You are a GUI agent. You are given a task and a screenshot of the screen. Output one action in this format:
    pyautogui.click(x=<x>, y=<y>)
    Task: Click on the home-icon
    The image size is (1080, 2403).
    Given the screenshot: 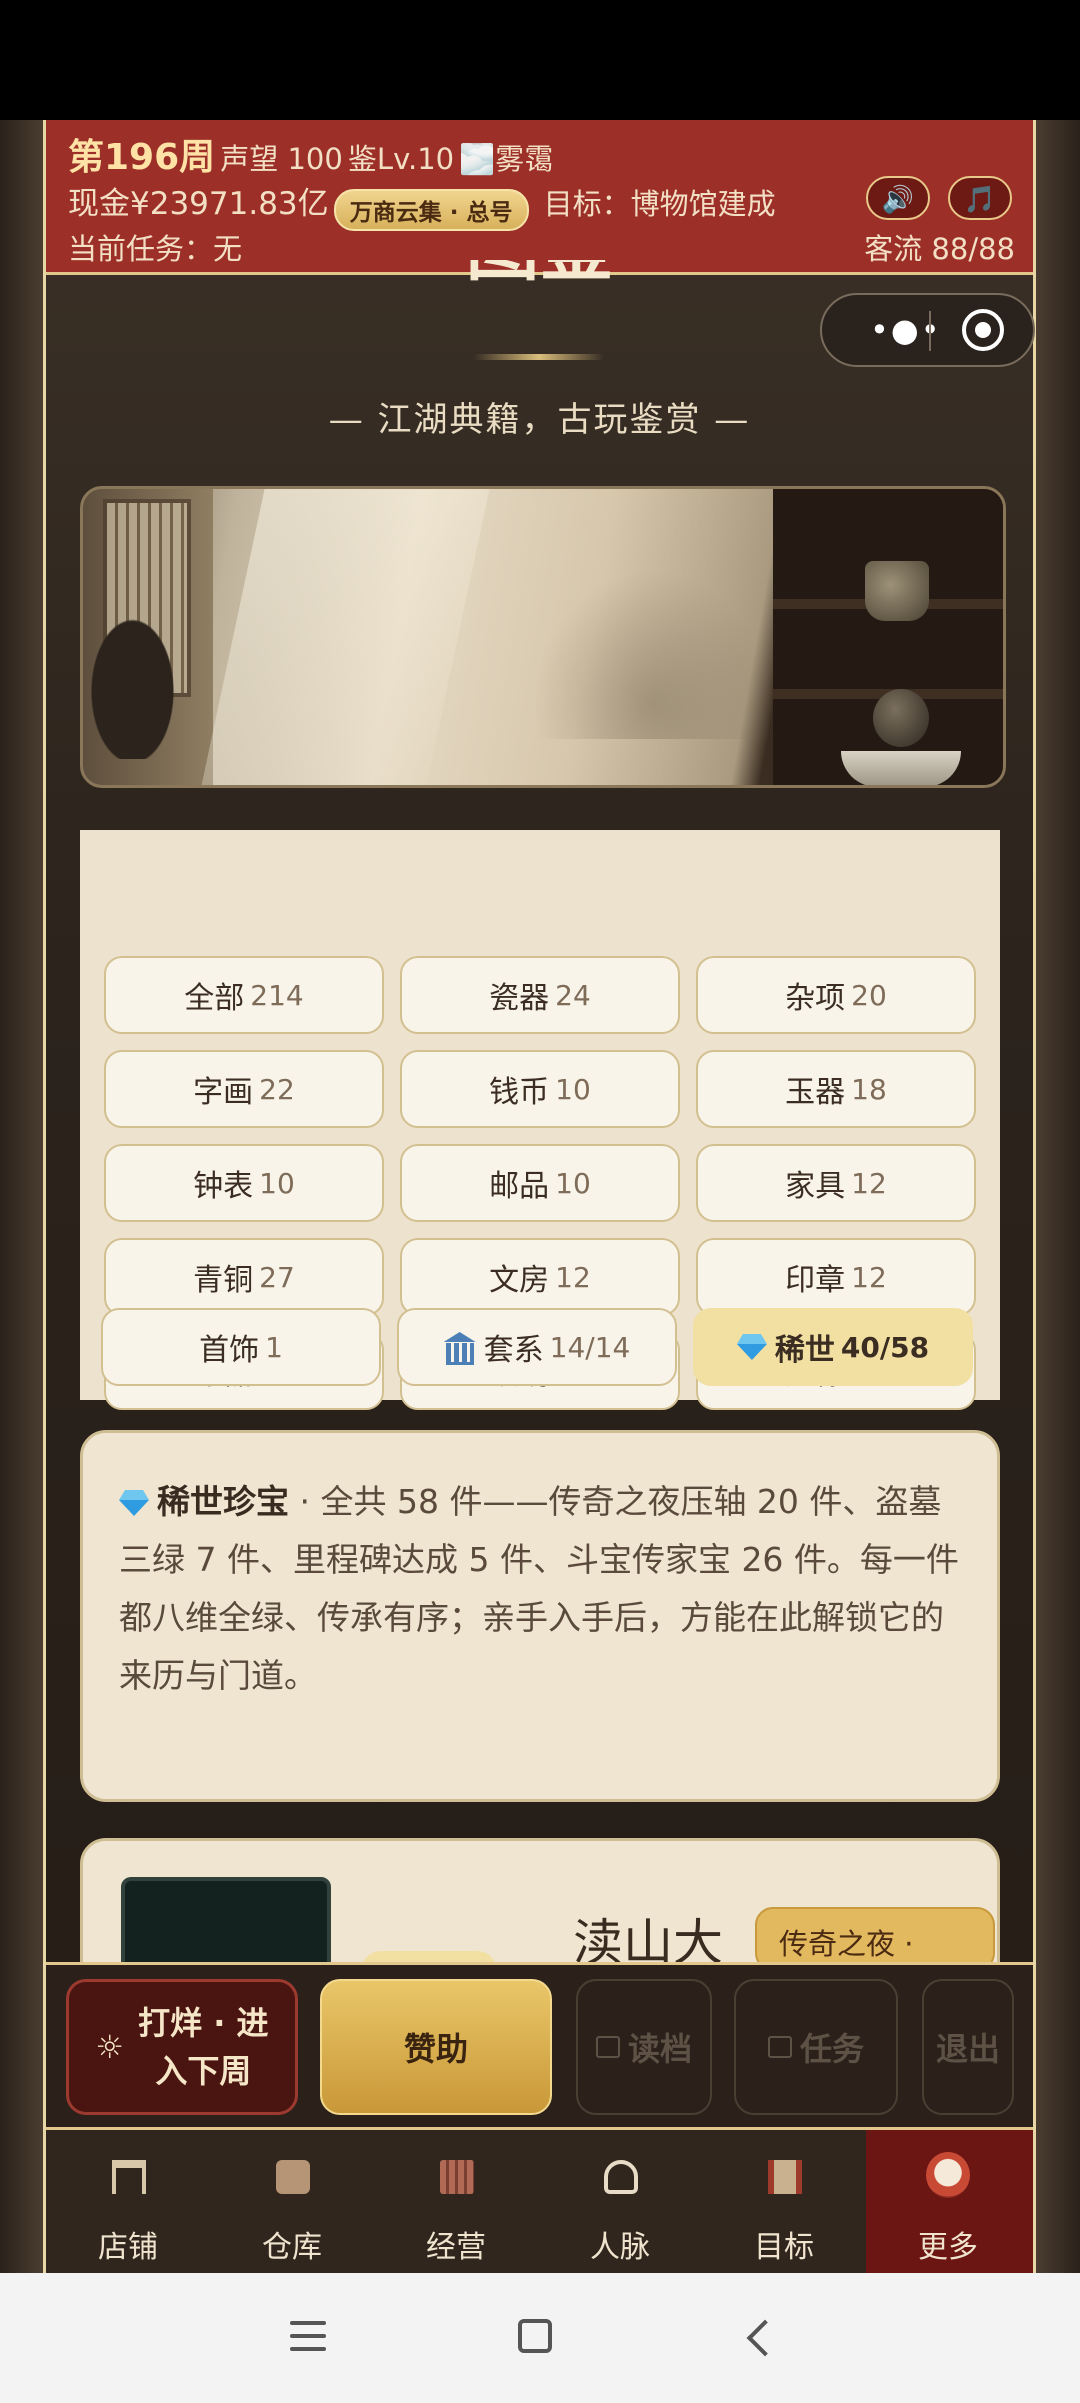 What is the action you would take?
    pyautogui.click(x=535, y=2336)
    